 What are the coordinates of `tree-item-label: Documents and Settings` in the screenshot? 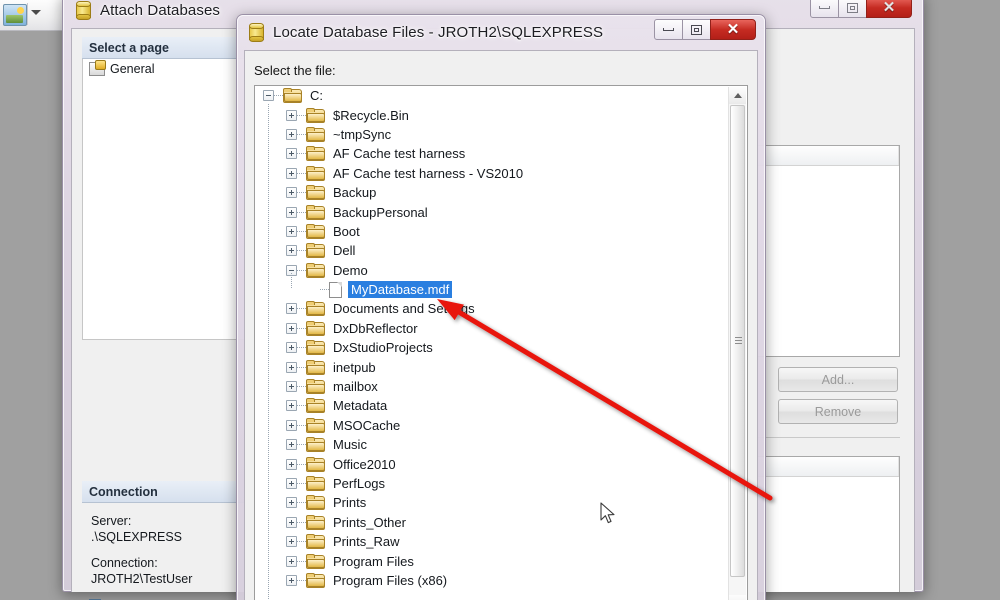 It's located at (404, 309).